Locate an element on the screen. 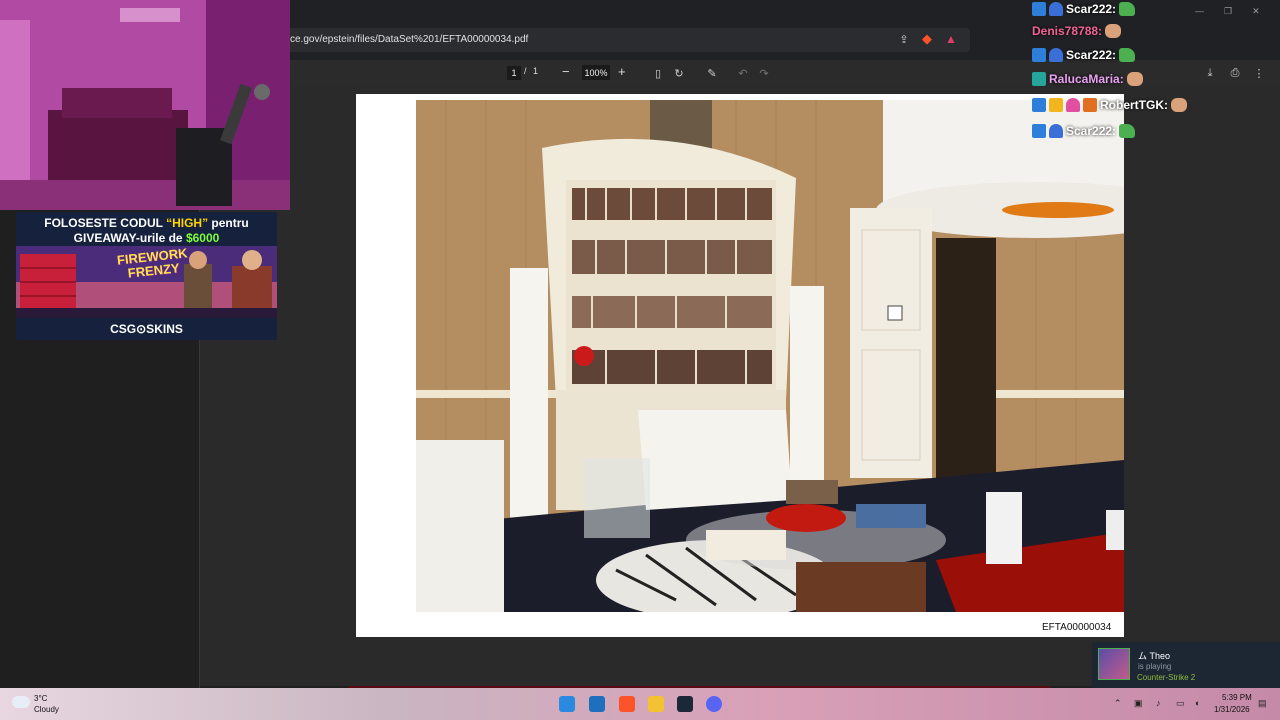  brave-rewards-icon: ▲ is located at coordinates (951, 39).